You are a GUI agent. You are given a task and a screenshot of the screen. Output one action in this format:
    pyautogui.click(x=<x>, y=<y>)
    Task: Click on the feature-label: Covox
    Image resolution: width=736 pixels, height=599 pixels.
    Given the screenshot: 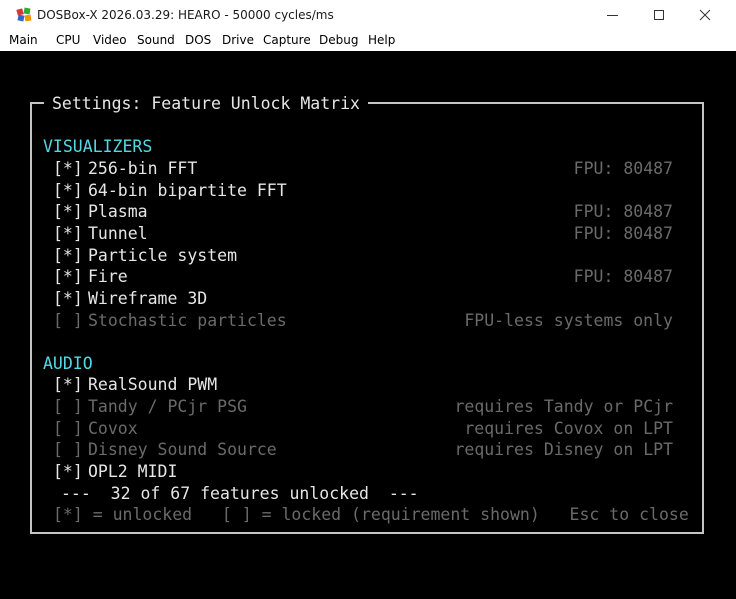 What is the action you would take?
    pyautogui.click(x=113, y=428)
    